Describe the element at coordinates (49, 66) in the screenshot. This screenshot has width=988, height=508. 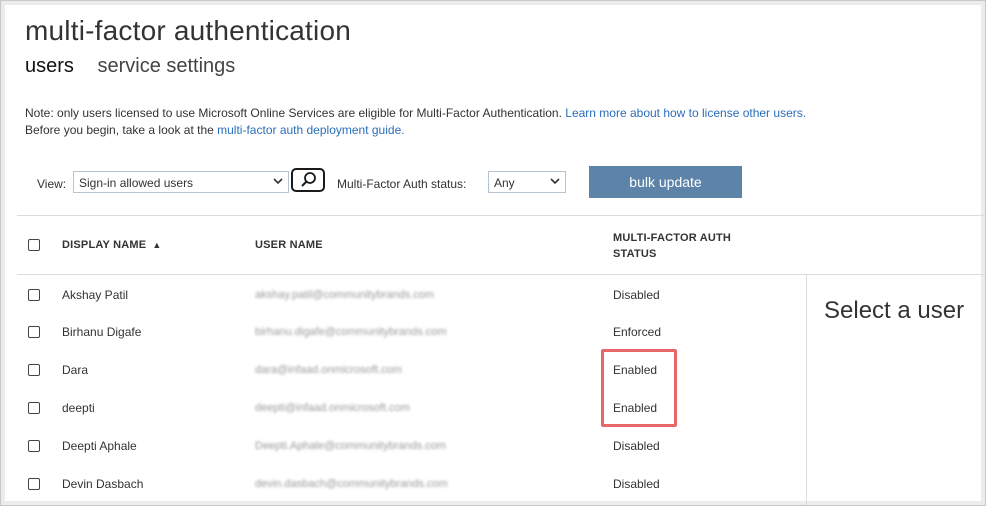
I see `tab-users: users` at that location.